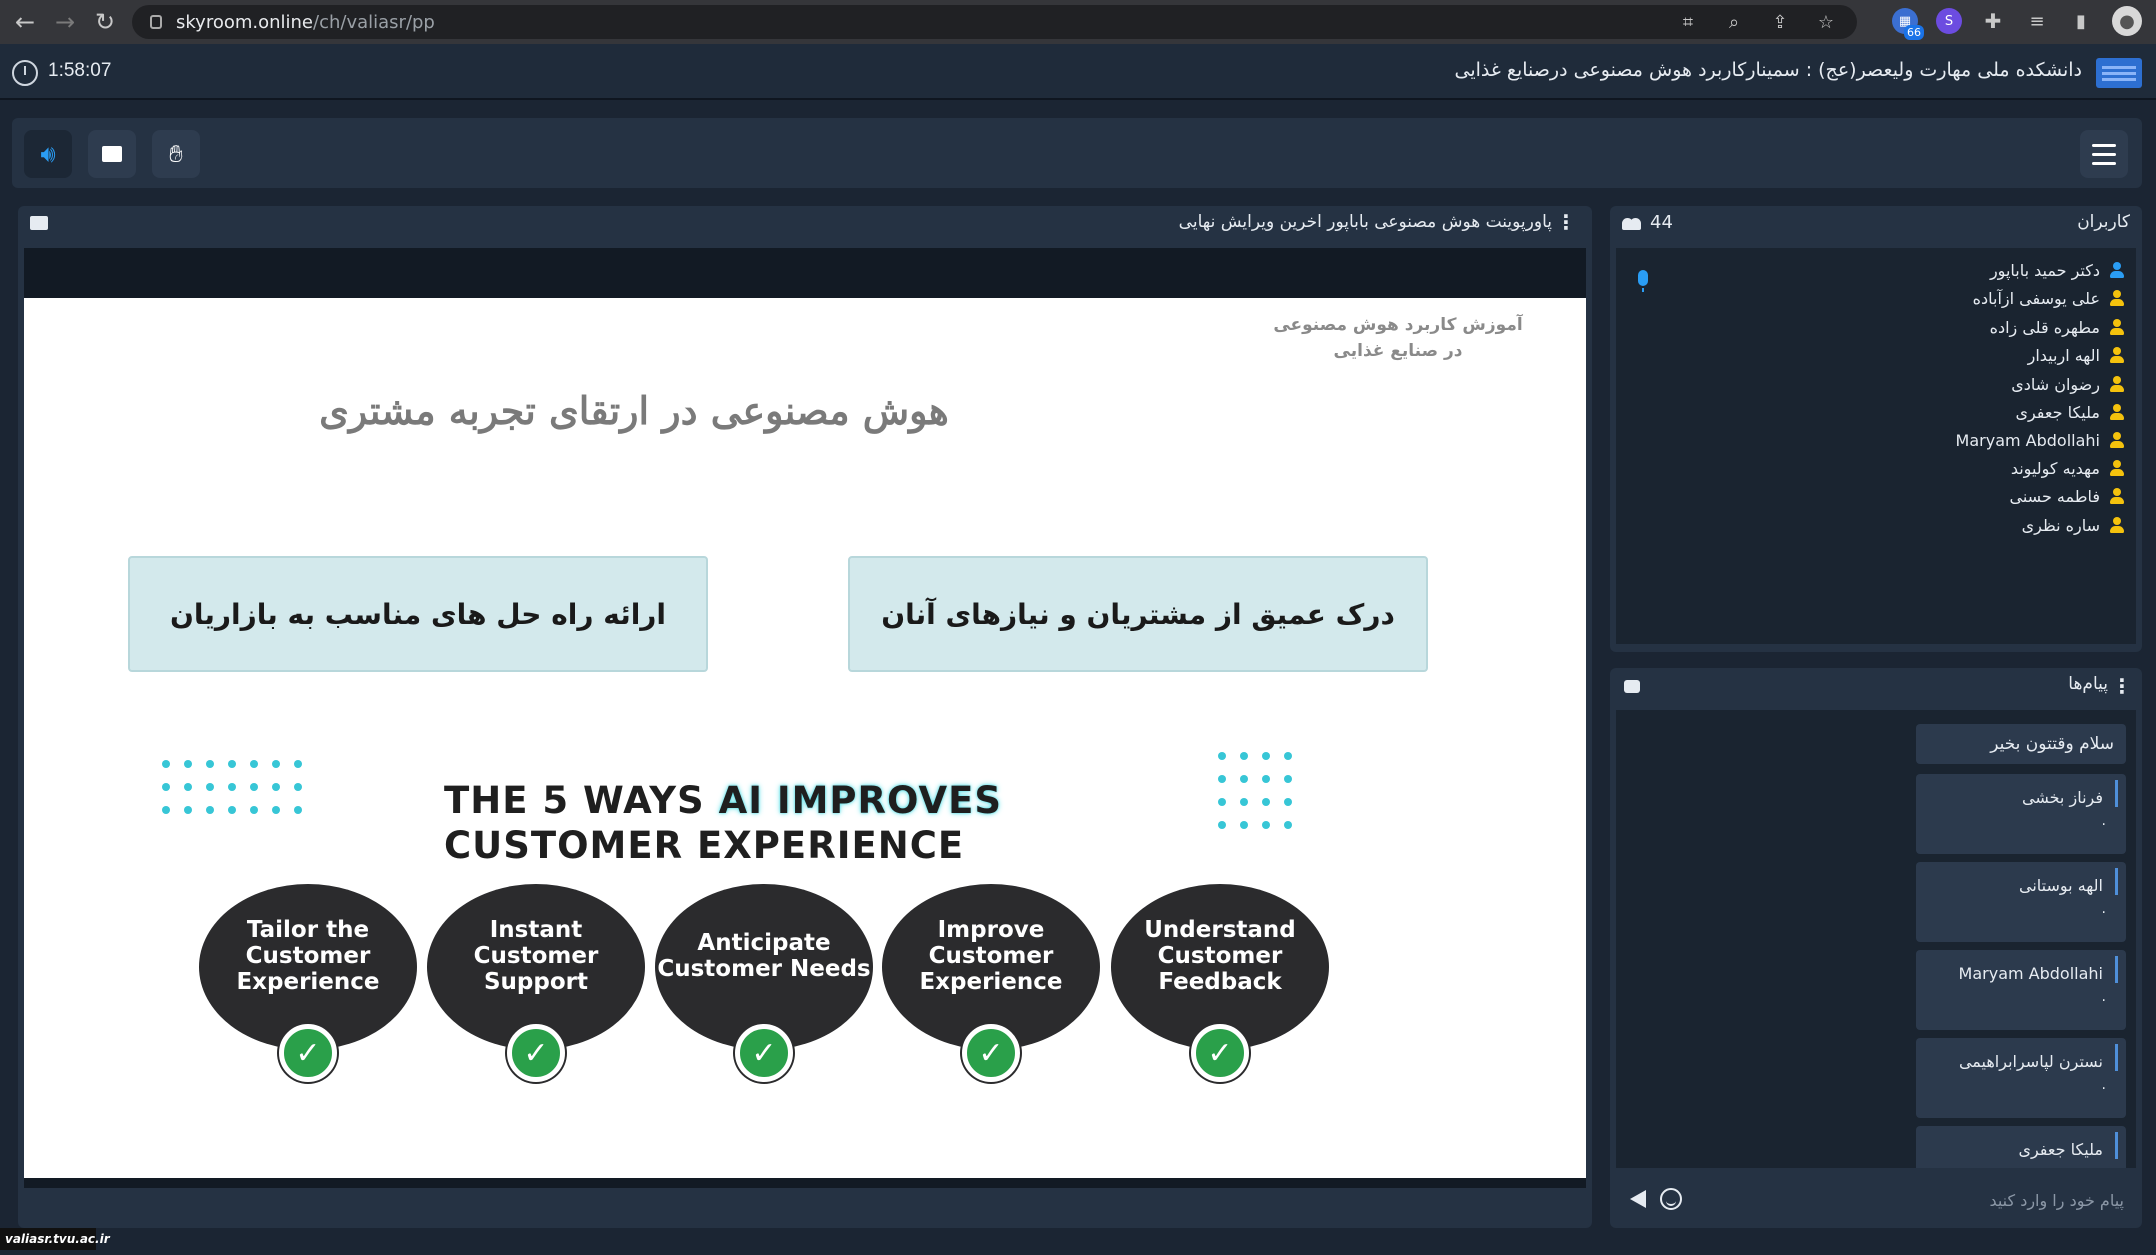 The width and height of the screenshot is (2156, 1255). I want to click on message-text: سلام وقتتون بخیر, so click(2052, 744).